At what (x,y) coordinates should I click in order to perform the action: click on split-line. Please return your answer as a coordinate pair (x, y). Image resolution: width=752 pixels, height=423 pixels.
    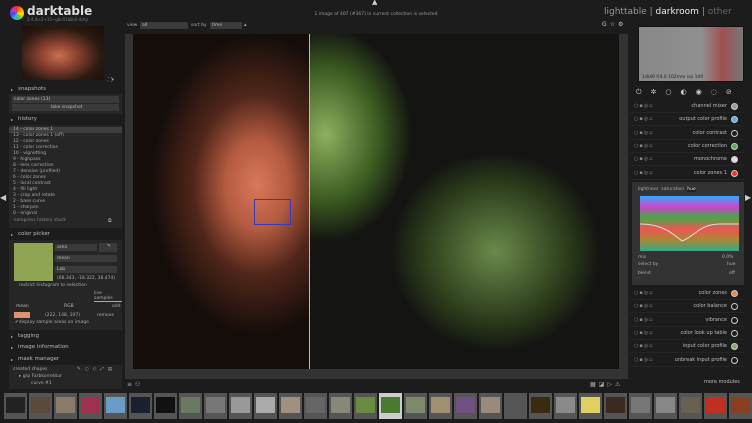
    Looking at the image, I should click on (309, 201).